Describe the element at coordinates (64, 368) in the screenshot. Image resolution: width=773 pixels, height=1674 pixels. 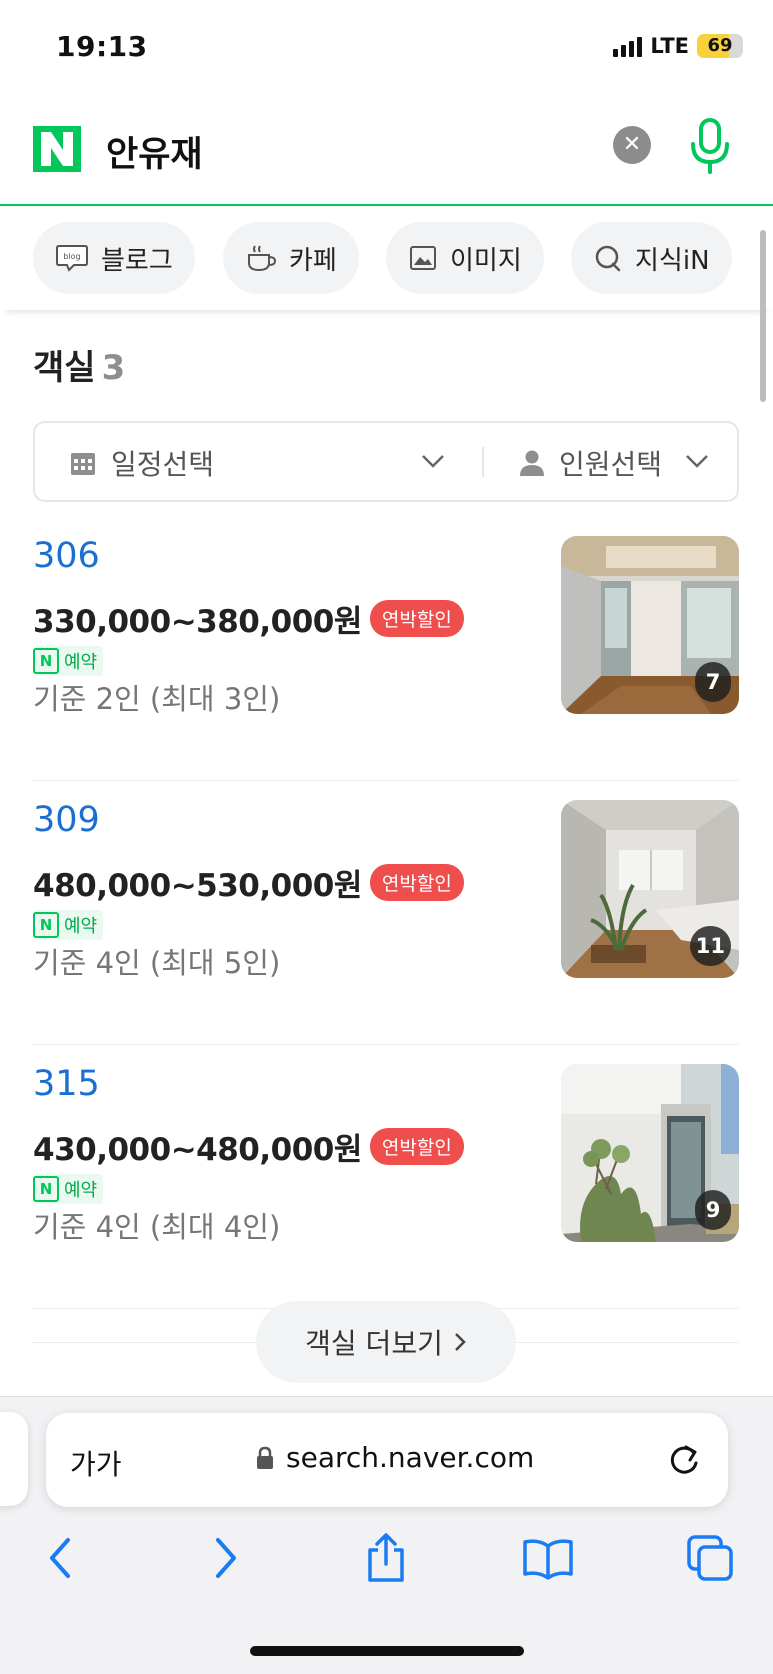
I see `section-title-text: 객실` at that location.